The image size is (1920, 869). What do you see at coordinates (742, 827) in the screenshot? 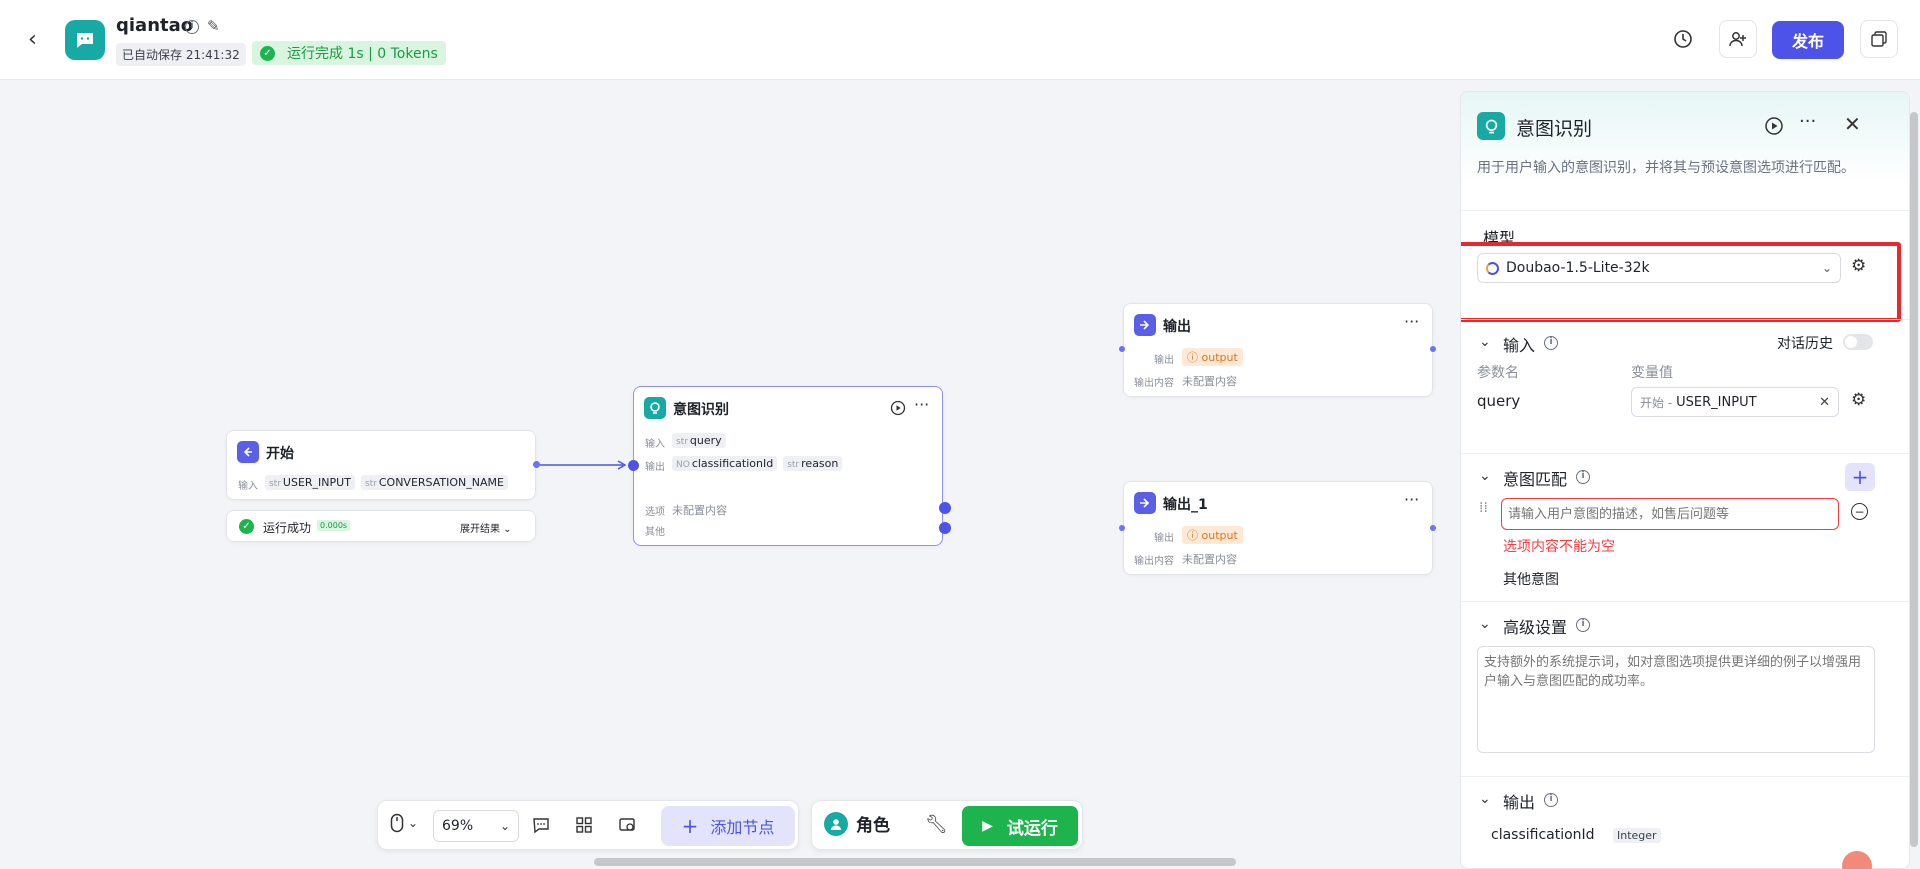
I see `add-node-label: 添加节点` at bounding box center [742, 827].